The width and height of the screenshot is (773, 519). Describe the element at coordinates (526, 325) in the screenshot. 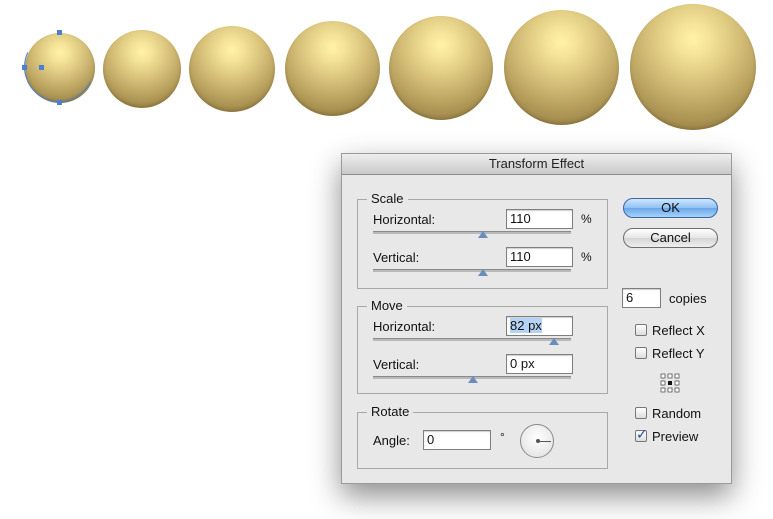

I see `move-horizontal-selected-text: 82 px` at that location.